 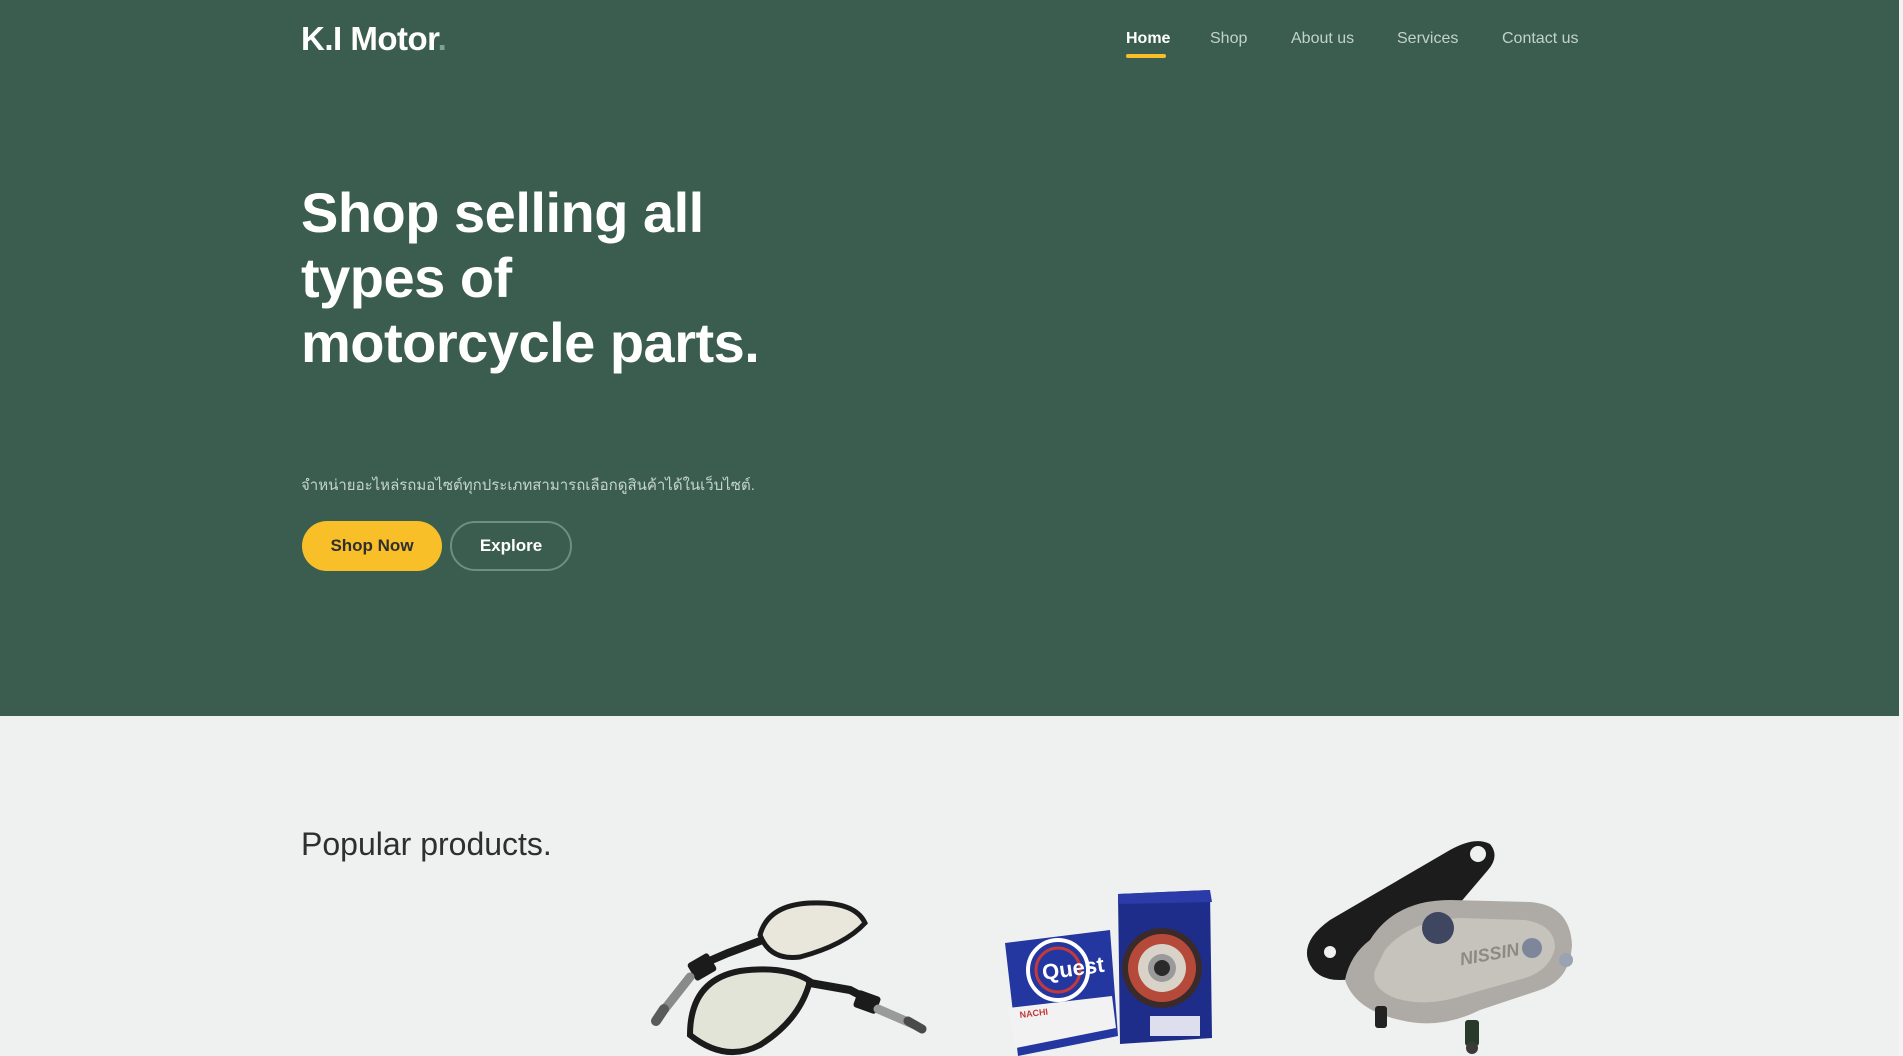 I want to click on motorcycle-mirror-image, so click(x=790, y=975).